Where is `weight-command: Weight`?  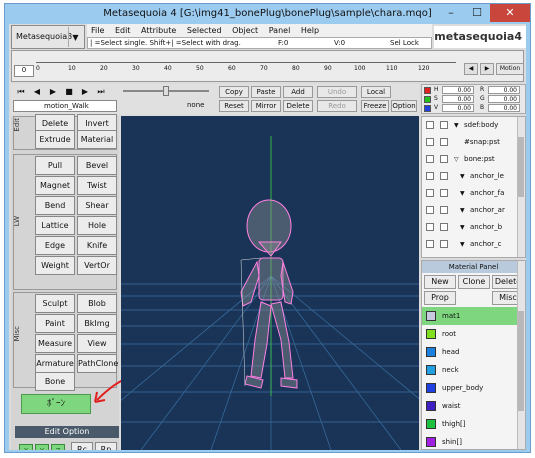
weight-command: Weight is located at coordinates (55, 265).